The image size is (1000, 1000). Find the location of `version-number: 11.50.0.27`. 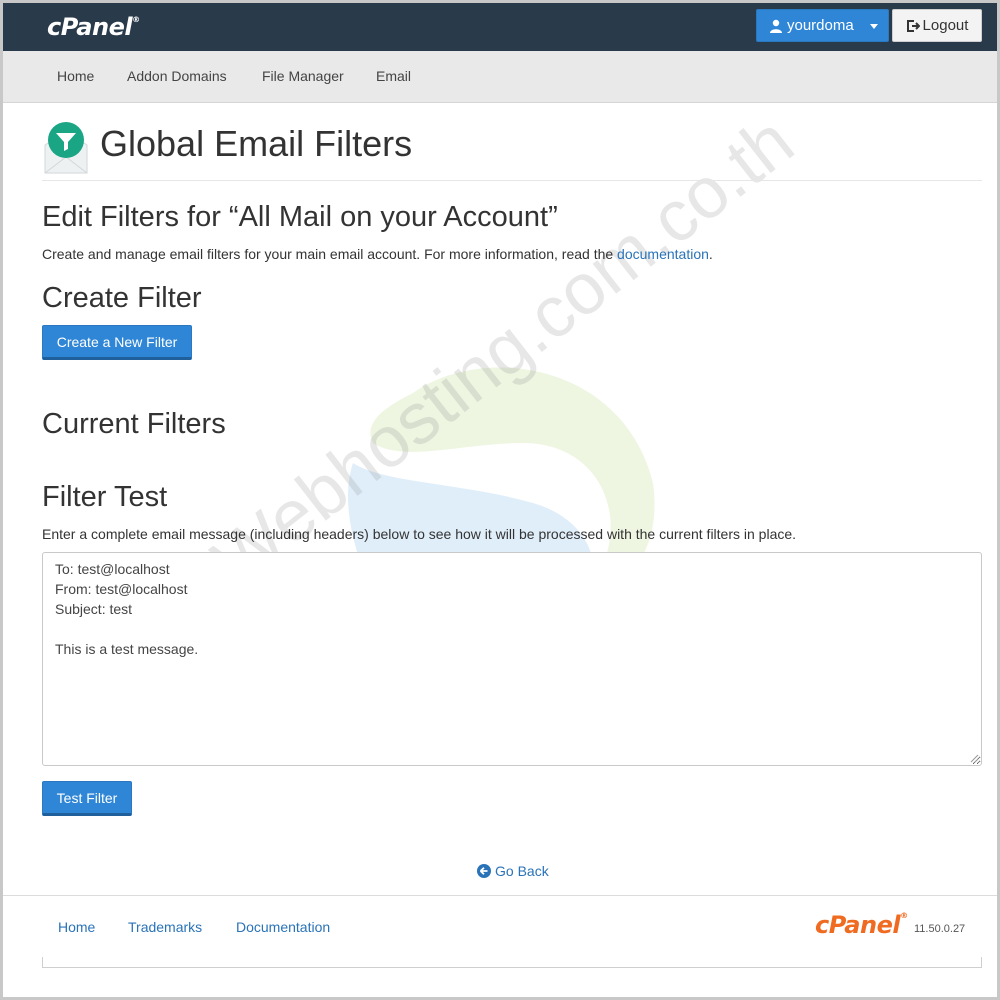

version-number: 11.50.0.27 is located at coordinates (940, 929).